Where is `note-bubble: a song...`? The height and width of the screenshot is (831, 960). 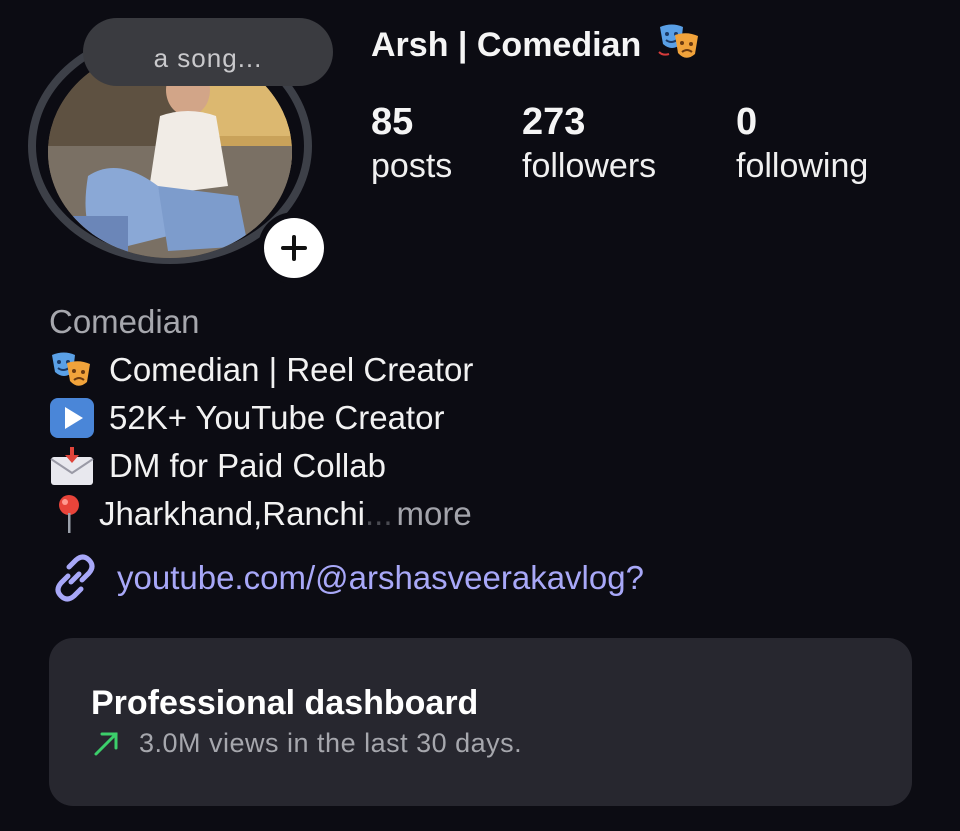 note-bubble: a song... is located at coordinates (208, 52).